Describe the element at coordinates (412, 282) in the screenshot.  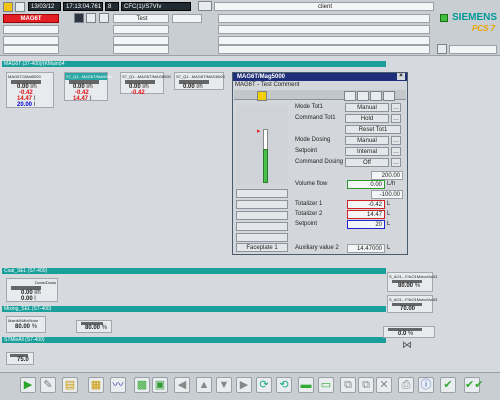
I see `block-right-1: S_AO1...F/AO1Motor/Ax03 80.00 %` at that location.